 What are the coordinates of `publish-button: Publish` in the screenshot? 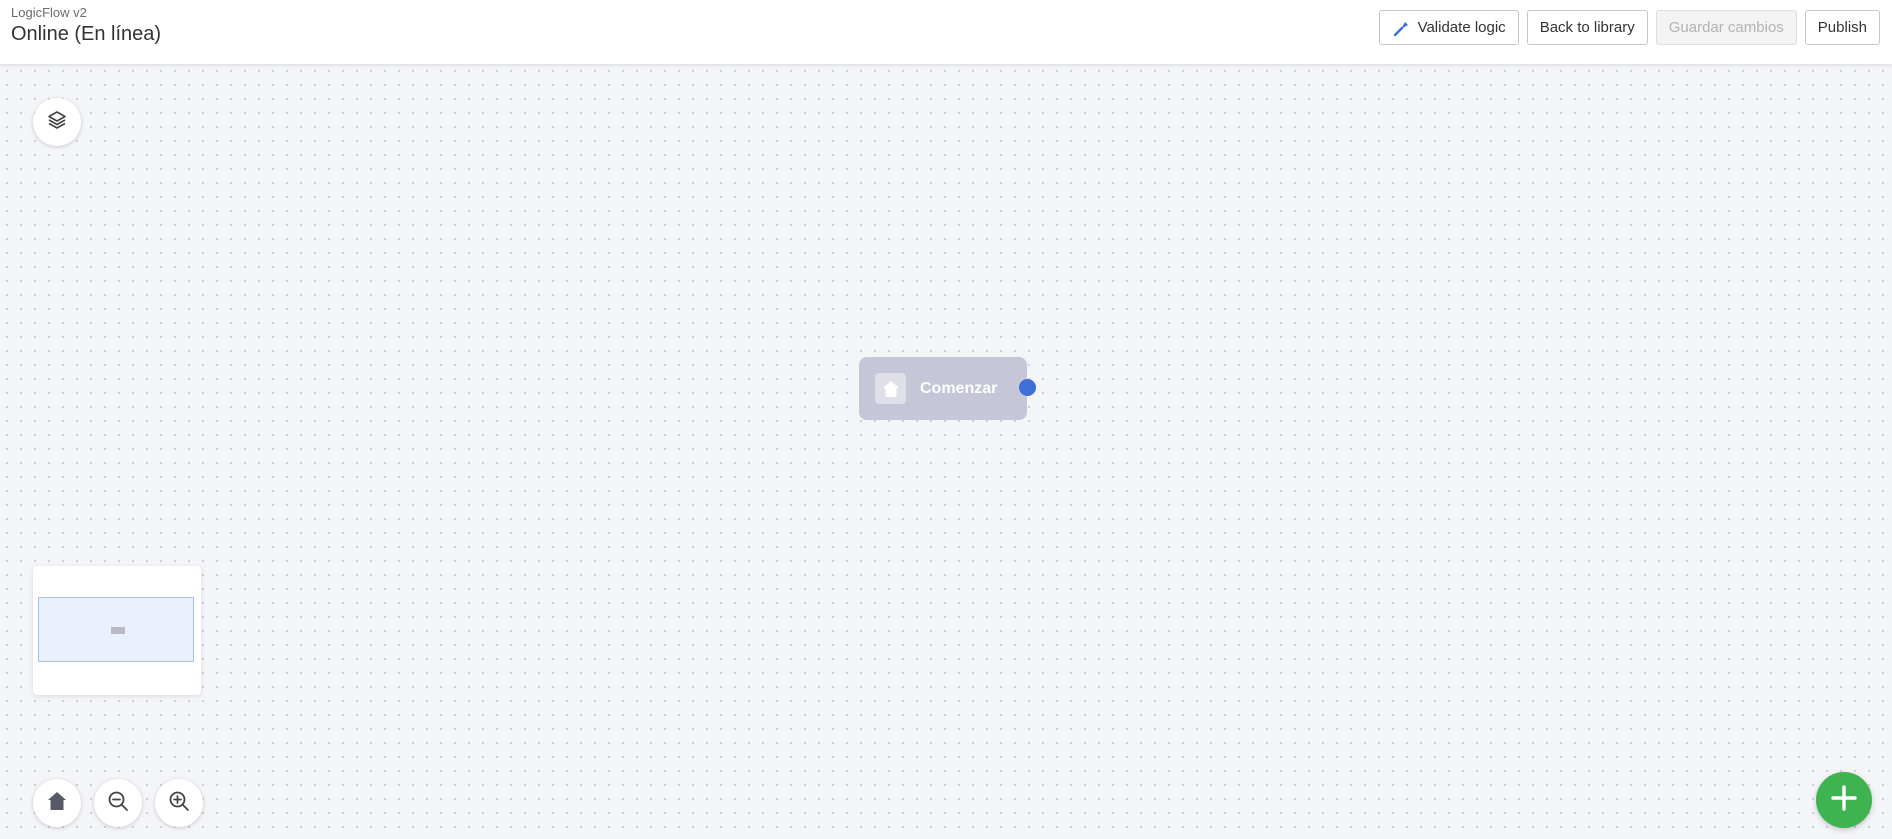 It's located at (1842, 27).